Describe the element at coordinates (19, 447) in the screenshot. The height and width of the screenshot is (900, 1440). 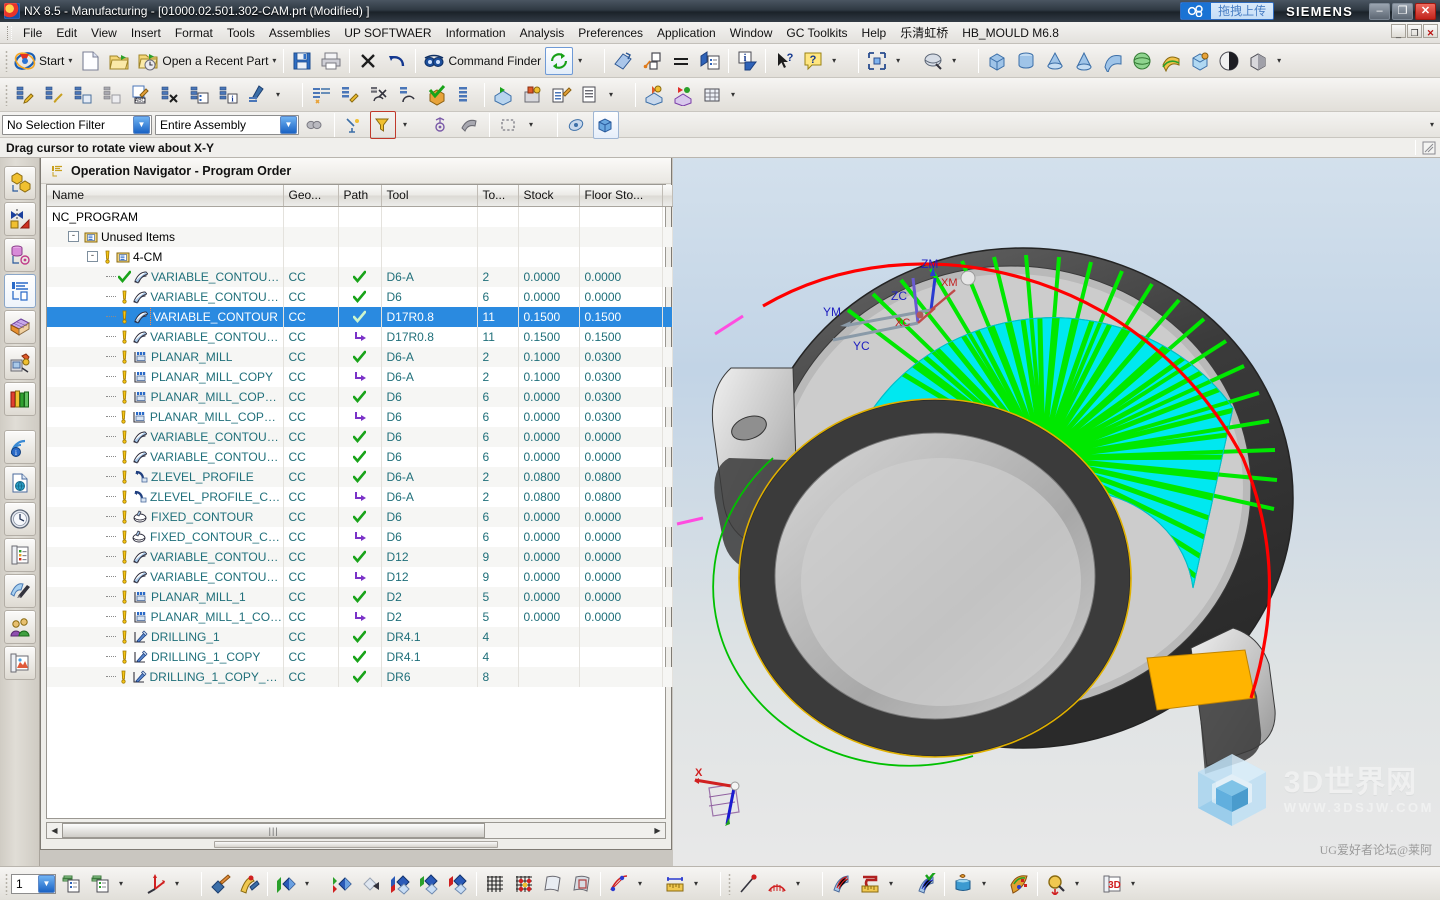
I see `sidebar-item-help-on-context: i` at that location.